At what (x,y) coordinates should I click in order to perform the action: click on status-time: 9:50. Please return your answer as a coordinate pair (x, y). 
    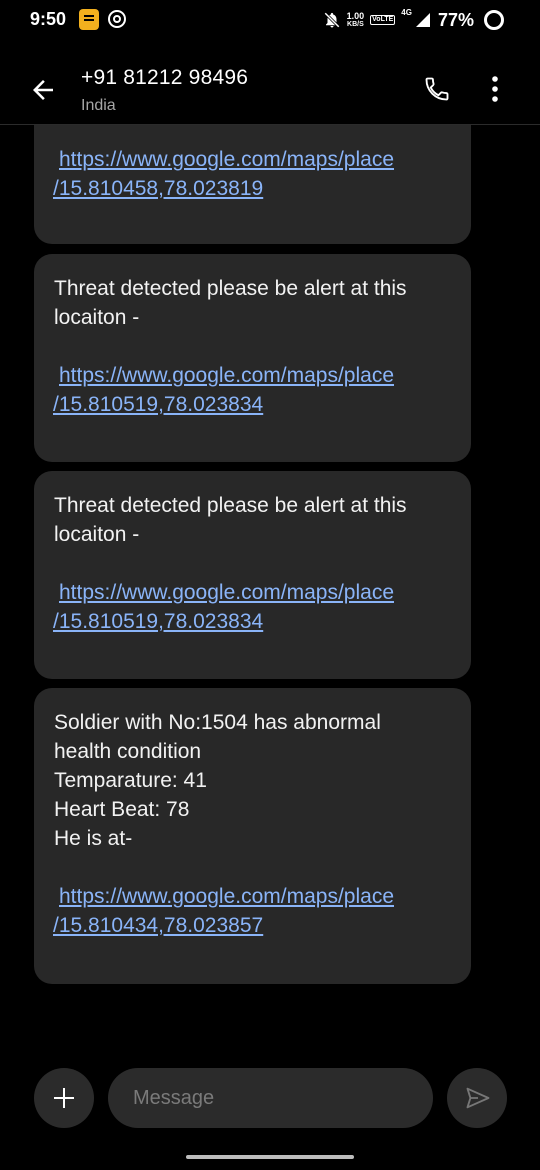
    Looking at the image, I should click on (48, 19).